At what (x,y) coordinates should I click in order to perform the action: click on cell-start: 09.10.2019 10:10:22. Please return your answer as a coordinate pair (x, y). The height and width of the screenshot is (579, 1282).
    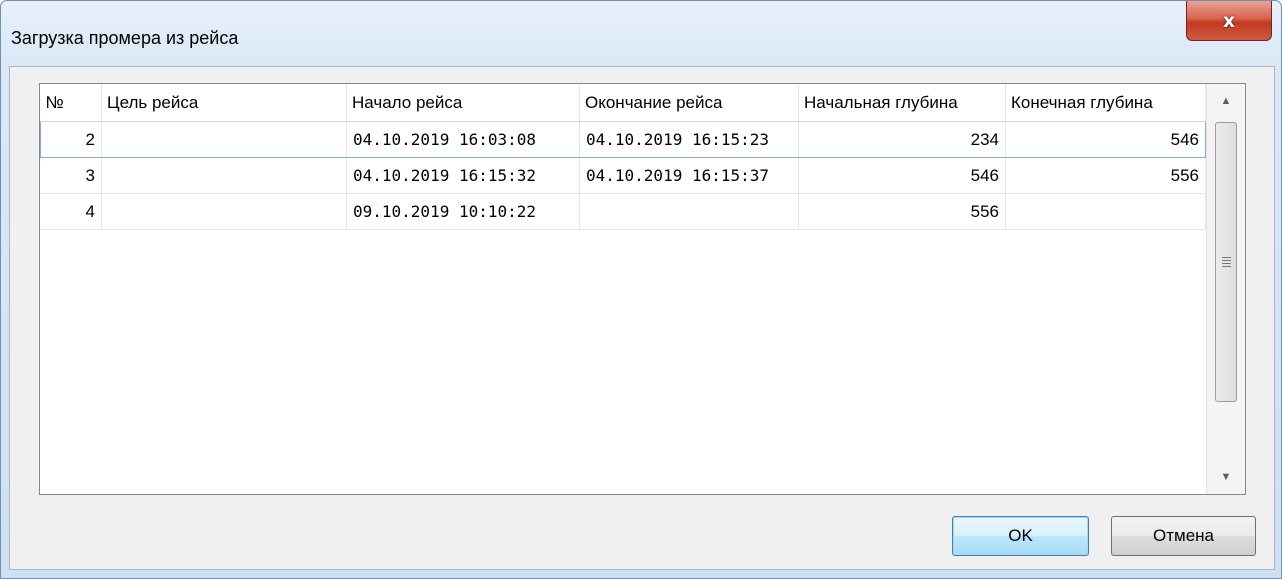
    Looking at the image, I should click on (463, 211).